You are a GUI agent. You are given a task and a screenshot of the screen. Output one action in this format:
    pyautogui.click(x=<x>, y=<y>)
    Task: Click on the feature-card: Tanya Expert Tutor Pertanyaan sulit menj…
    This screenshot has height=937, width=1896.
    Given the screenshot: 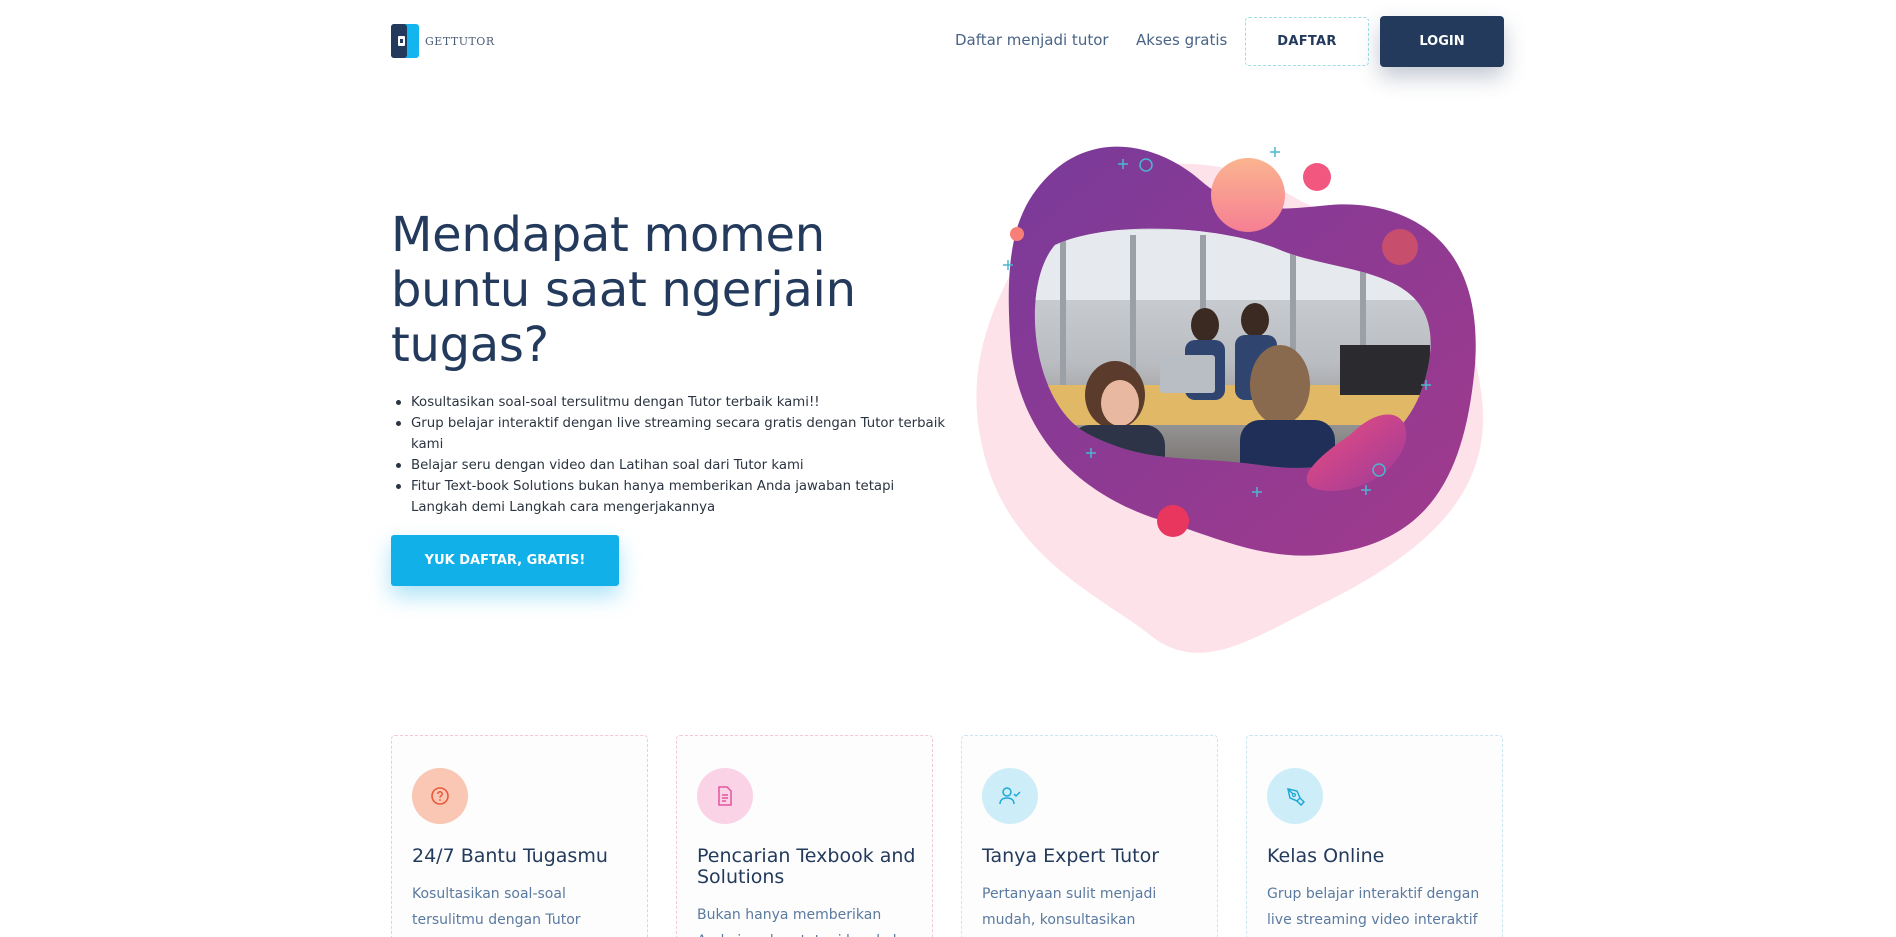 What is the action you would take?
    pyautogui.click(x=1089, y=836)
    